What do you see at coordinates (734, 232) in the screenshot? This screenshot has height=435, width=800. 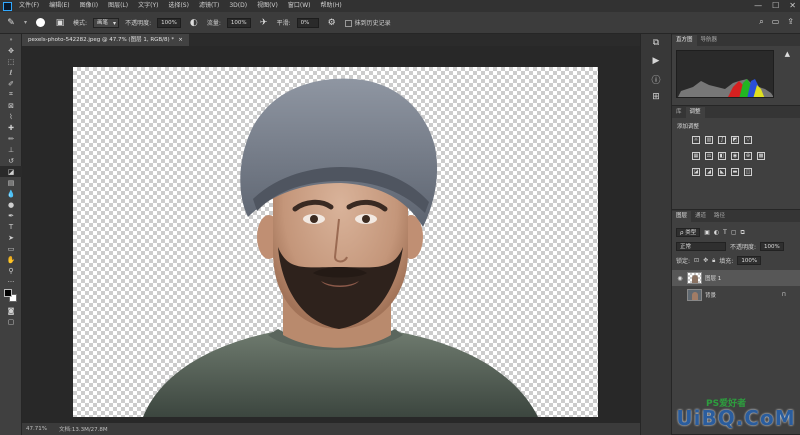 I see `filter-shape-icon: ▢` at bounding box center [734, 232].